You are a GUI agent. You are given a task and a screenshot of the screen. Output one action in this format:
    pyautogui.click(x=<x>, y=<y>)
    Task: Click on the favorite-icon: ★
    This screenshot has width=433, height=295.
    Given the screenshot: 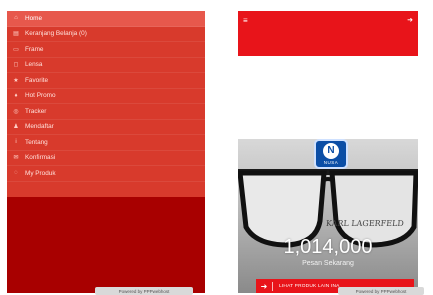 What is the action you would take?
    pyautogui.click(x=16, y=80)
    